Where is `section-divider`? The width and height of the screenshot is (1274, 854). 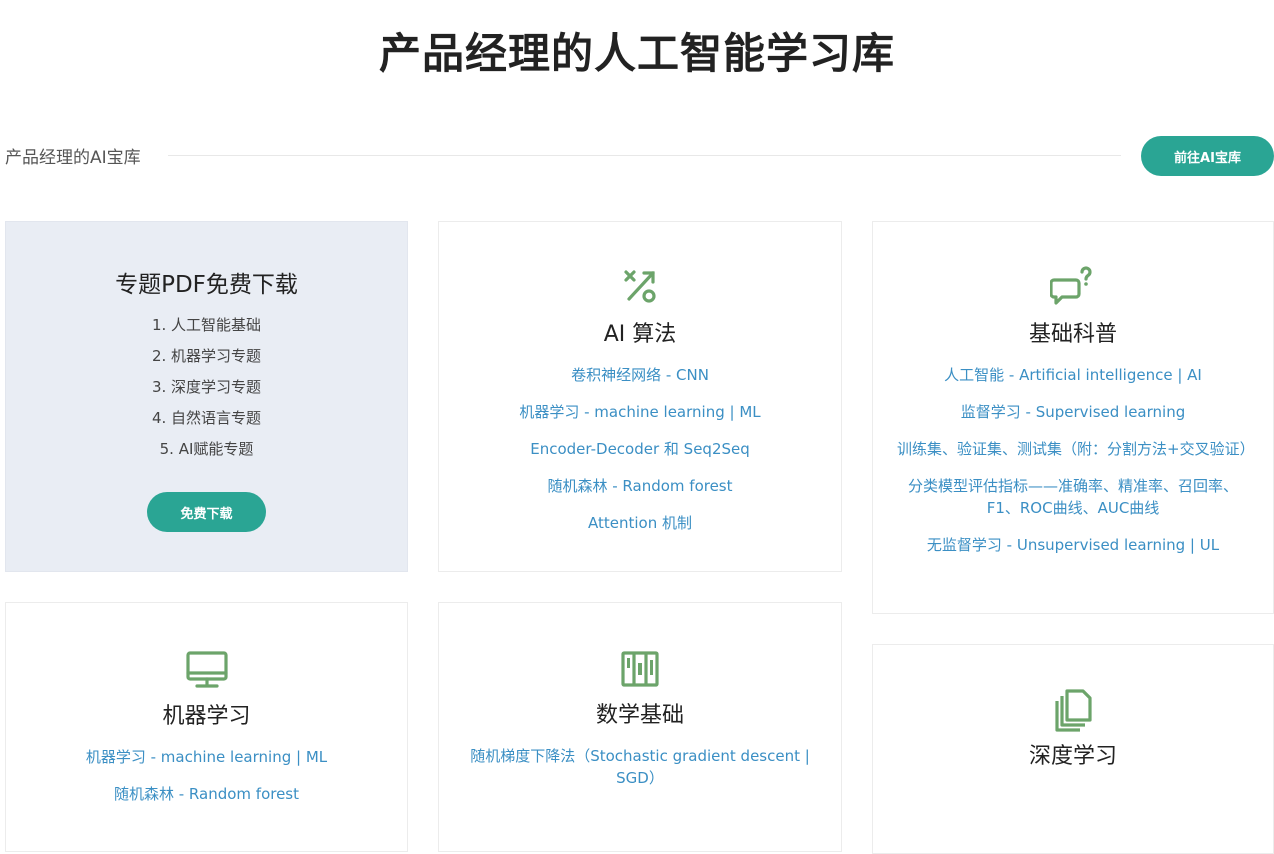 section-divider is located at coordinates (644, 155).